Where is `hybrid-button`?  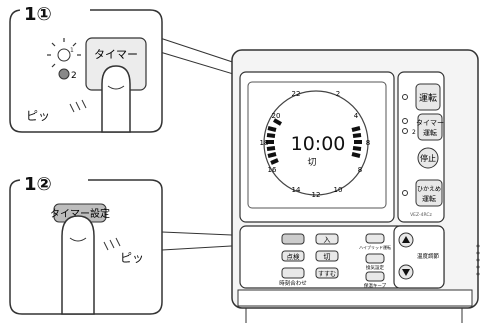
hybrid-button is located at coordinates (375, 238).